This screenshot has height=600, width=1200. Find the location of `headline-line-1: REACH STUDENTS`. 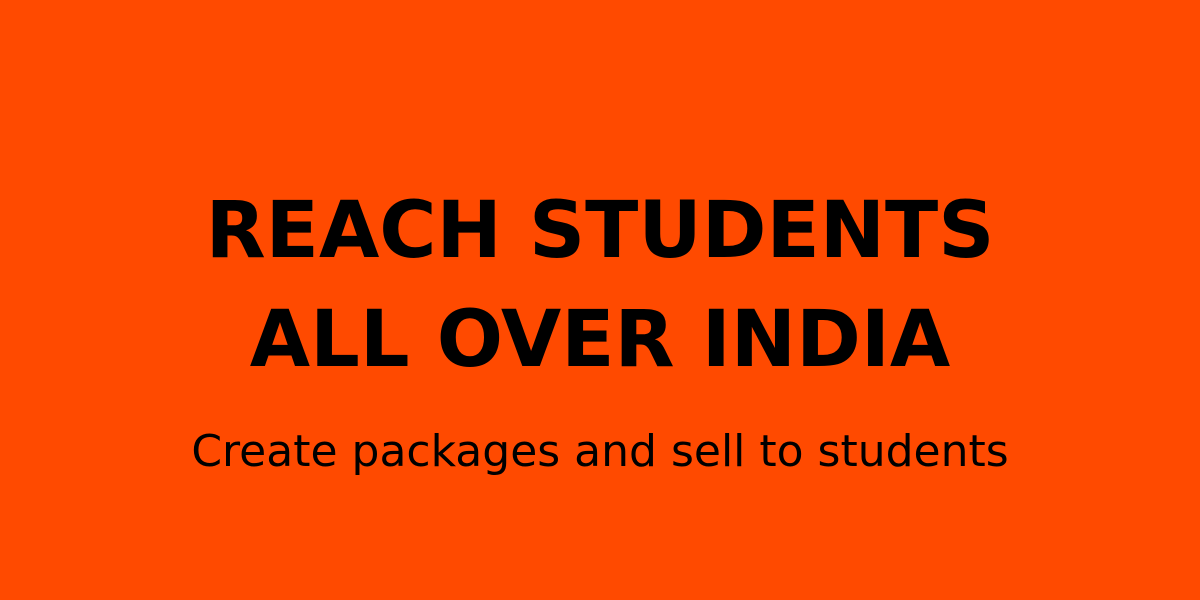

headline-line-1: REACH STUDENTS is located at coordinates (600, 231).